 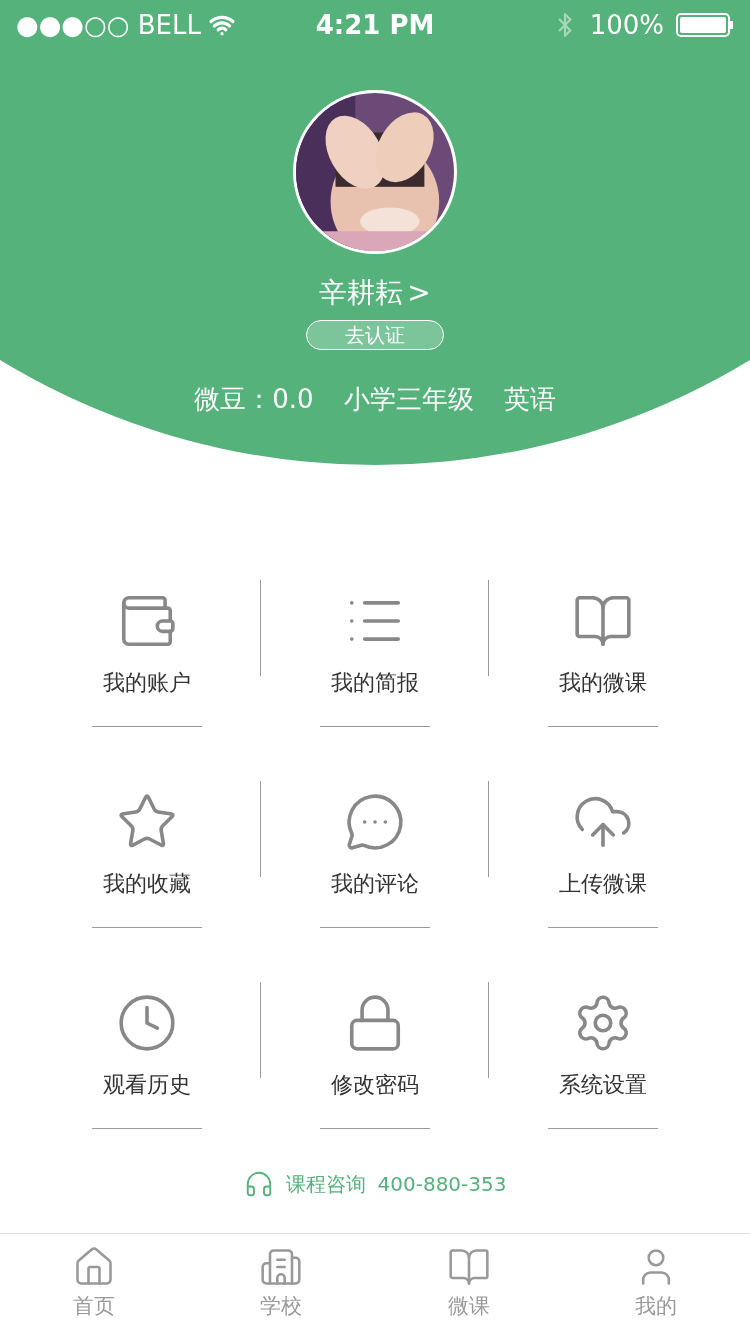 I want to click on menu-item: 系统设置, so click(x=603, y=1046).